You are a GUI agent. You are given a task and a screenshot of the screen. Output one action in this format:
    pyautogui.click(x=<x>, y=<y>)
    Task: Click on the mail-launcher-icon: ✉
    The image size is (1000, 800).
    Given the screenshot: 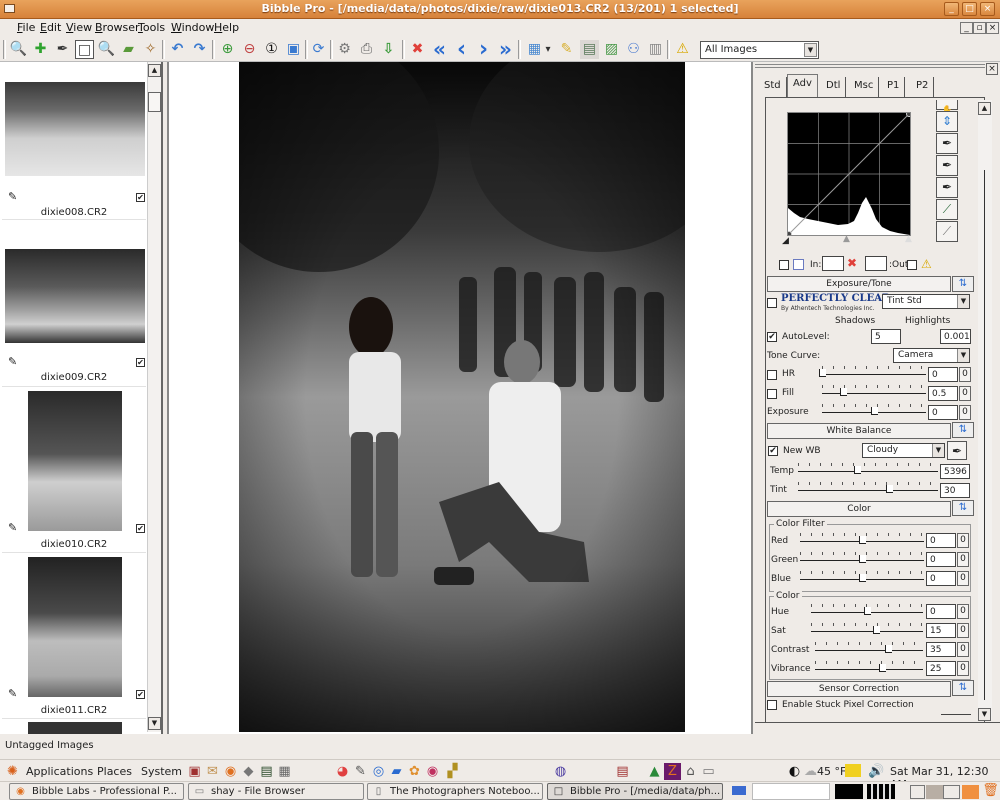 What is the action you would take?
    pyautogui.click(x=212, y=771)
    